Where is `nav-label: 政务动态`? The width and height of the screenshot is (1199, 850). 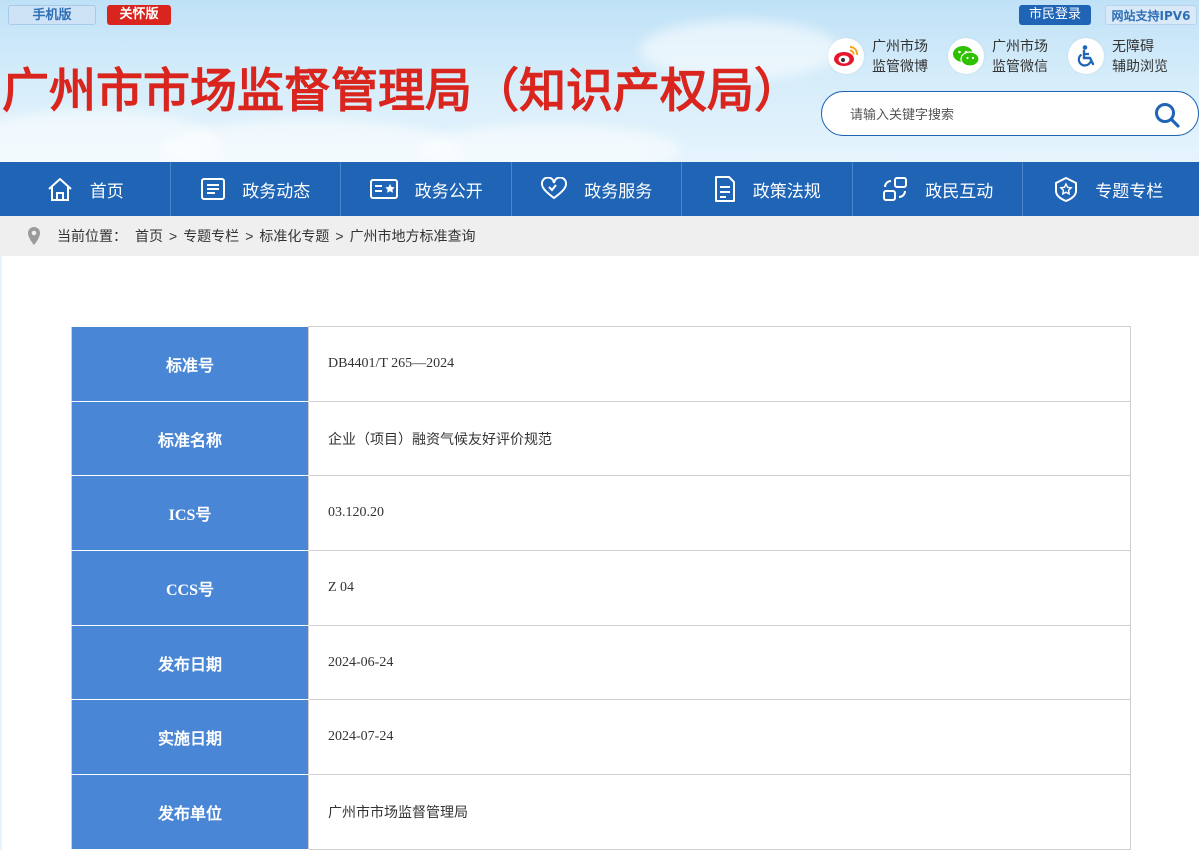 nav-label: 政务动态 is located at coordinates (276, 191).